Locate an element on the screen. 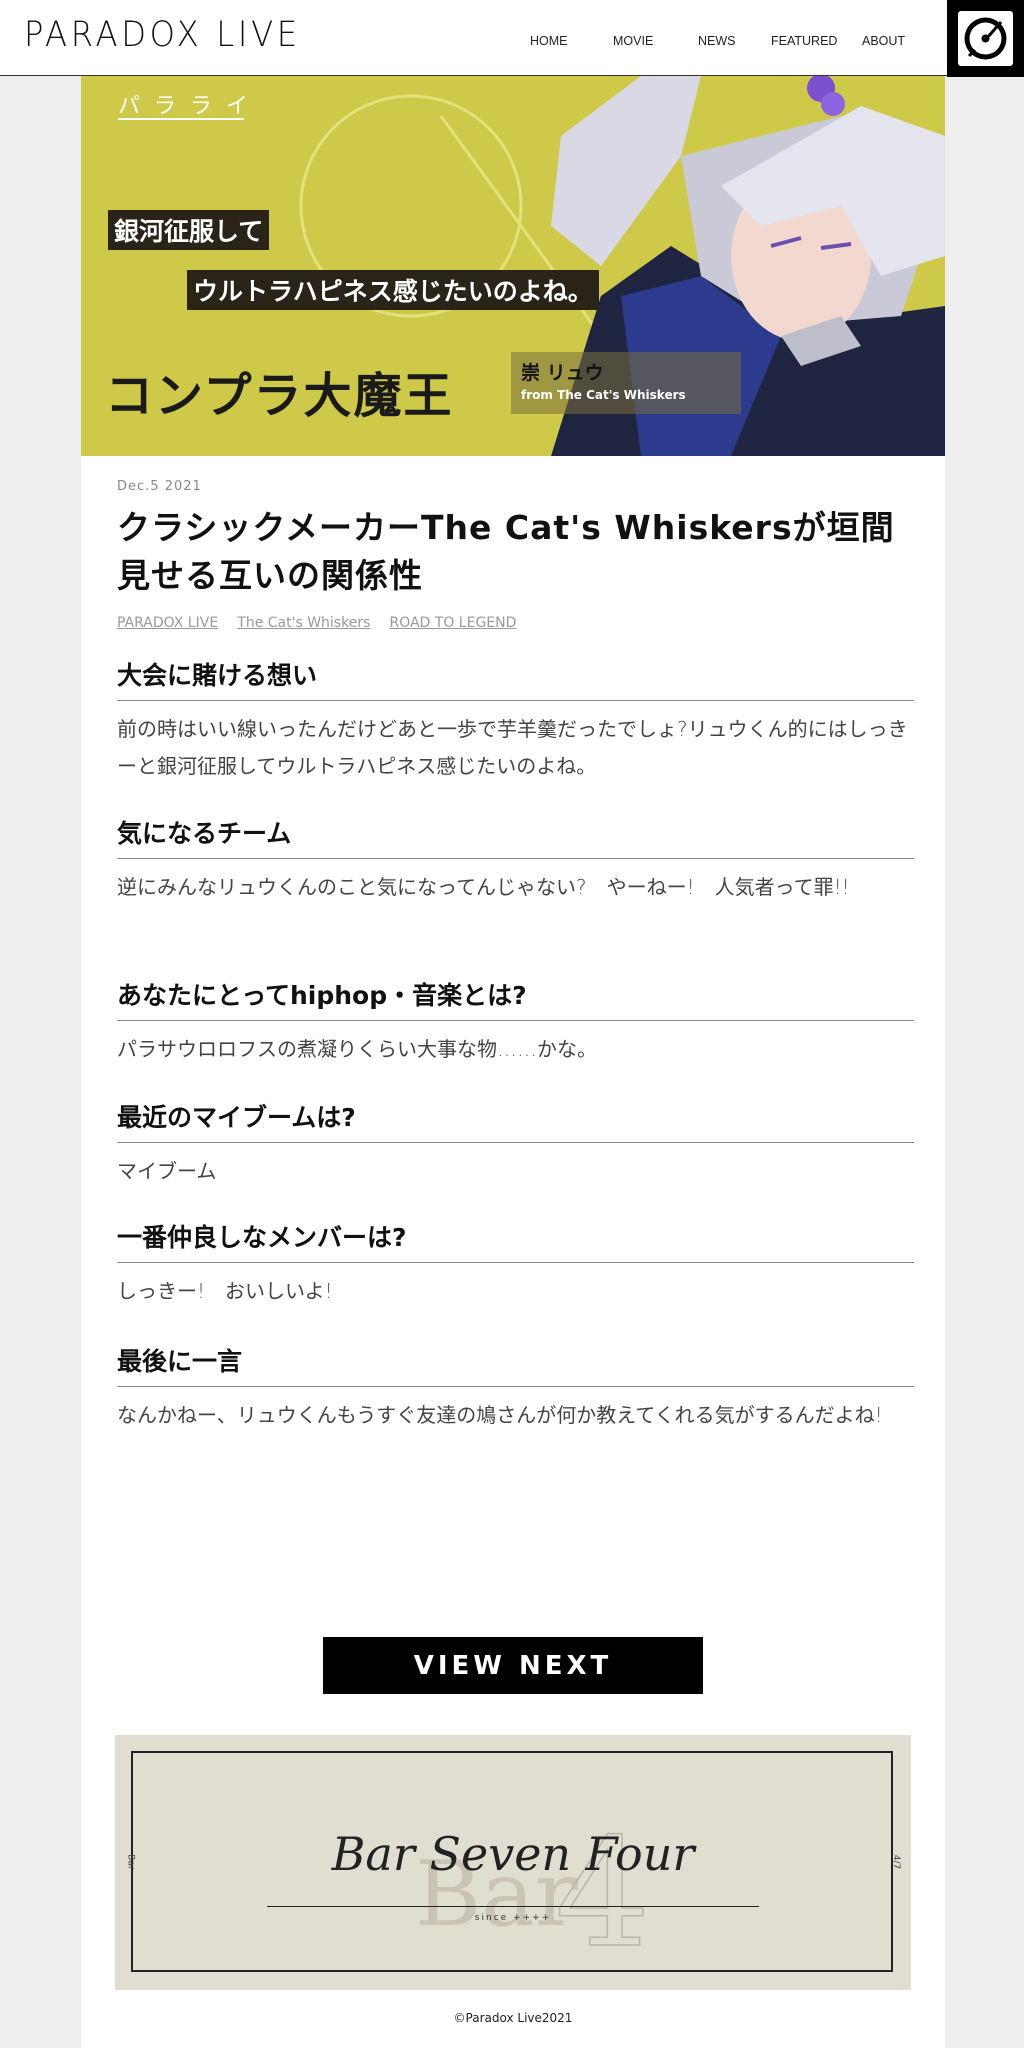 The height and width of the screenshot is (2048, 1024). article-date: Dec.5 2021 is located at coordinates (159, 486).